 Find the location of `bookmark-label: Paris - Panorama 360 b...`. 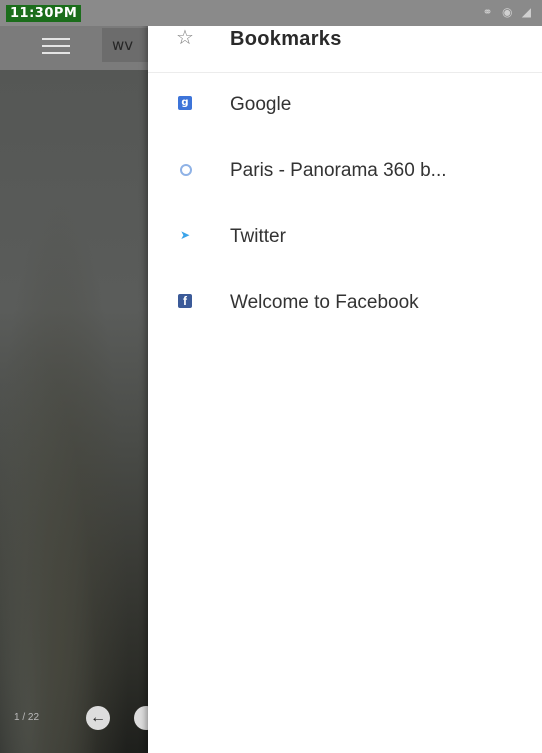

bookmark-label: Paris - Panorama 360 b... is located at coordinates (338, 170).